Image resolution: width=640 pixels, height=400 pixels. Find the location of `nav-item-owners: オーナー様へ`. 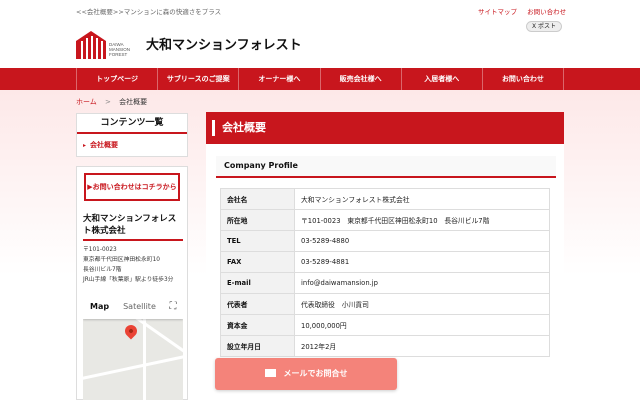

nav-item-owners: オーナー様へ is located at coordinates (280, 79).